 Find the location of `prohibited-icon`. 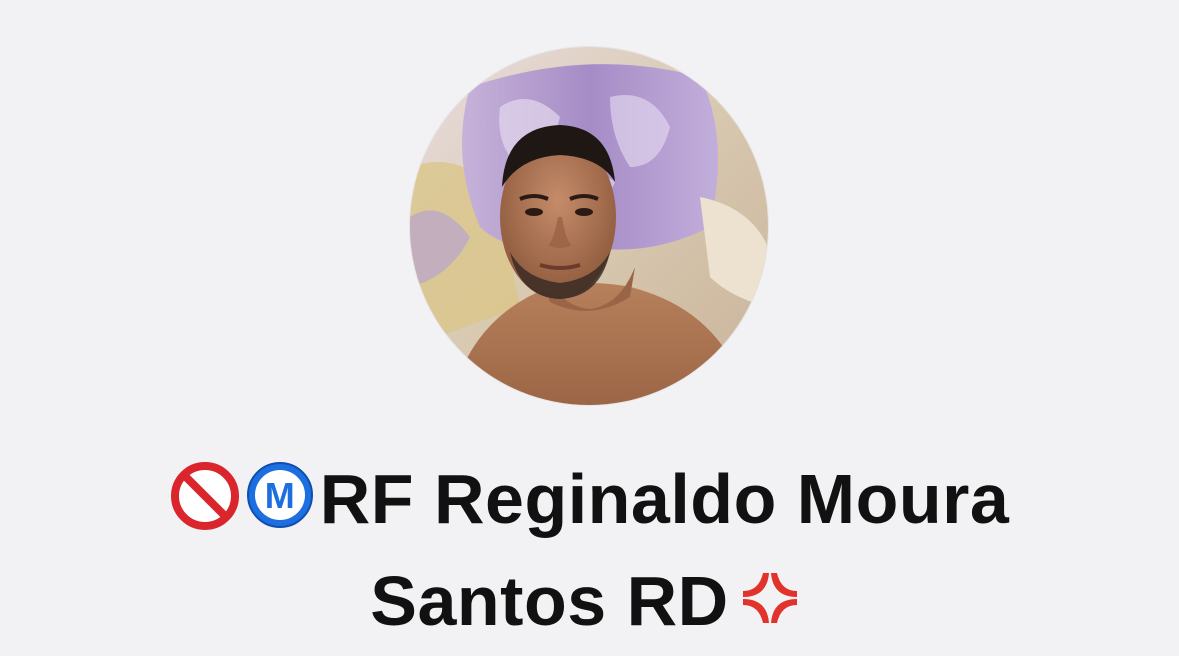

prohibited-icon is located at coordinates (205, 507).